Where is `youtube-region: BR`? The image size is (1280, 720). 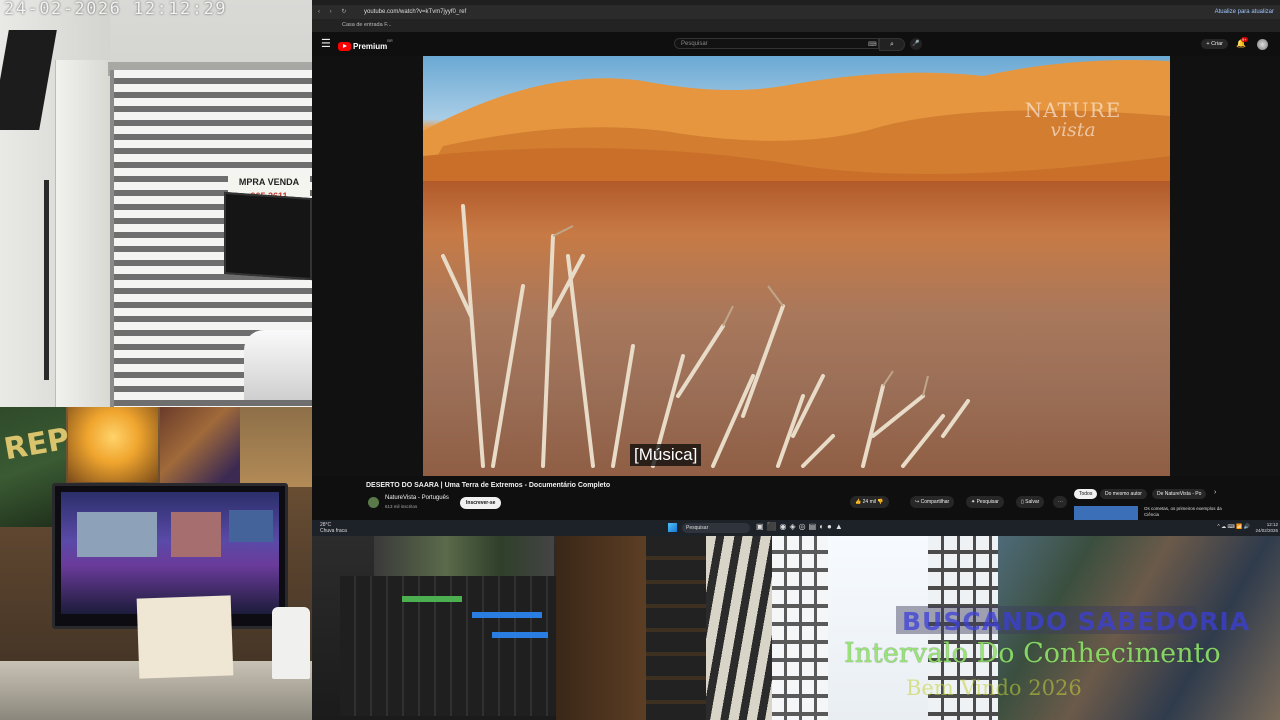
youtube-region: BR is located at coordinates (390, 40).